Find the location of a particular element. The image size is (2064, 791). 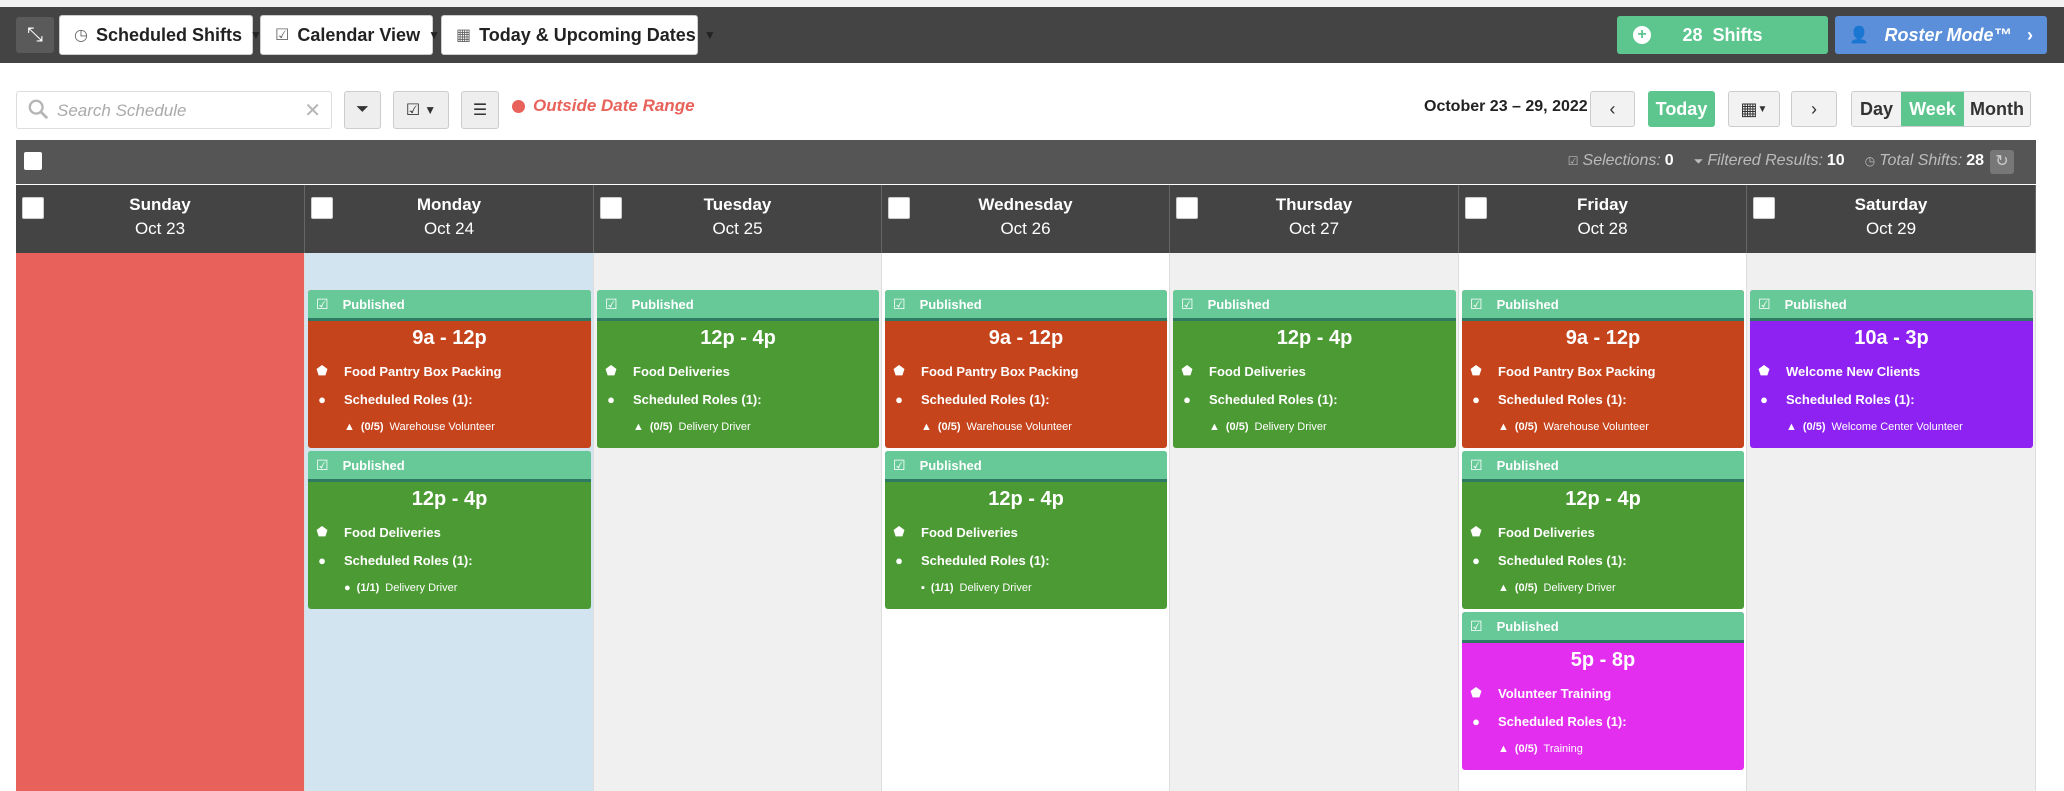

shift-roles-row: ● Scheduled Roles (1): is located at coordinates (1314, 399).